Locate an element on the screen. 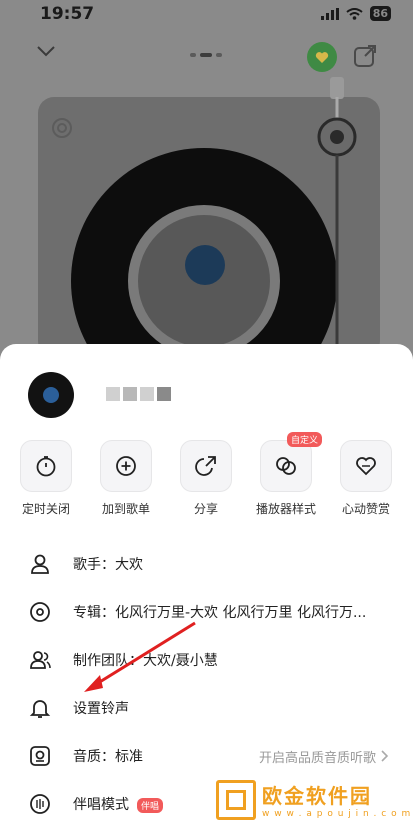  row-singer-text: 歌手：大欢 is located at coordinates (108, 565).